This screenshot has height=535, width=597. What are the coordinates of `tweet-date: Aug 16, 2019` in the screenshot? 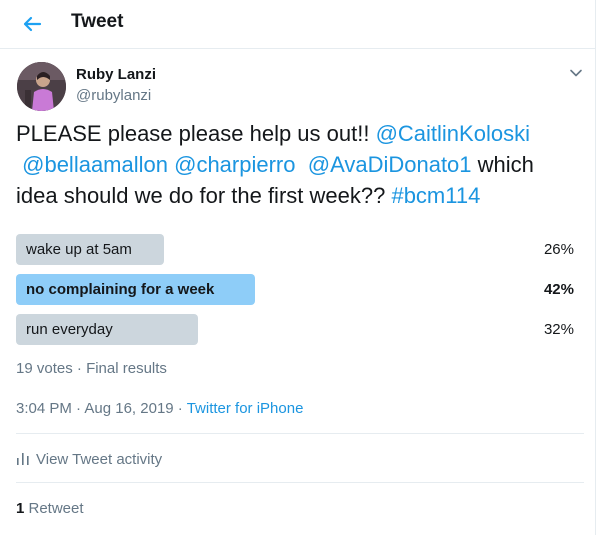 It's located at (128, 408).